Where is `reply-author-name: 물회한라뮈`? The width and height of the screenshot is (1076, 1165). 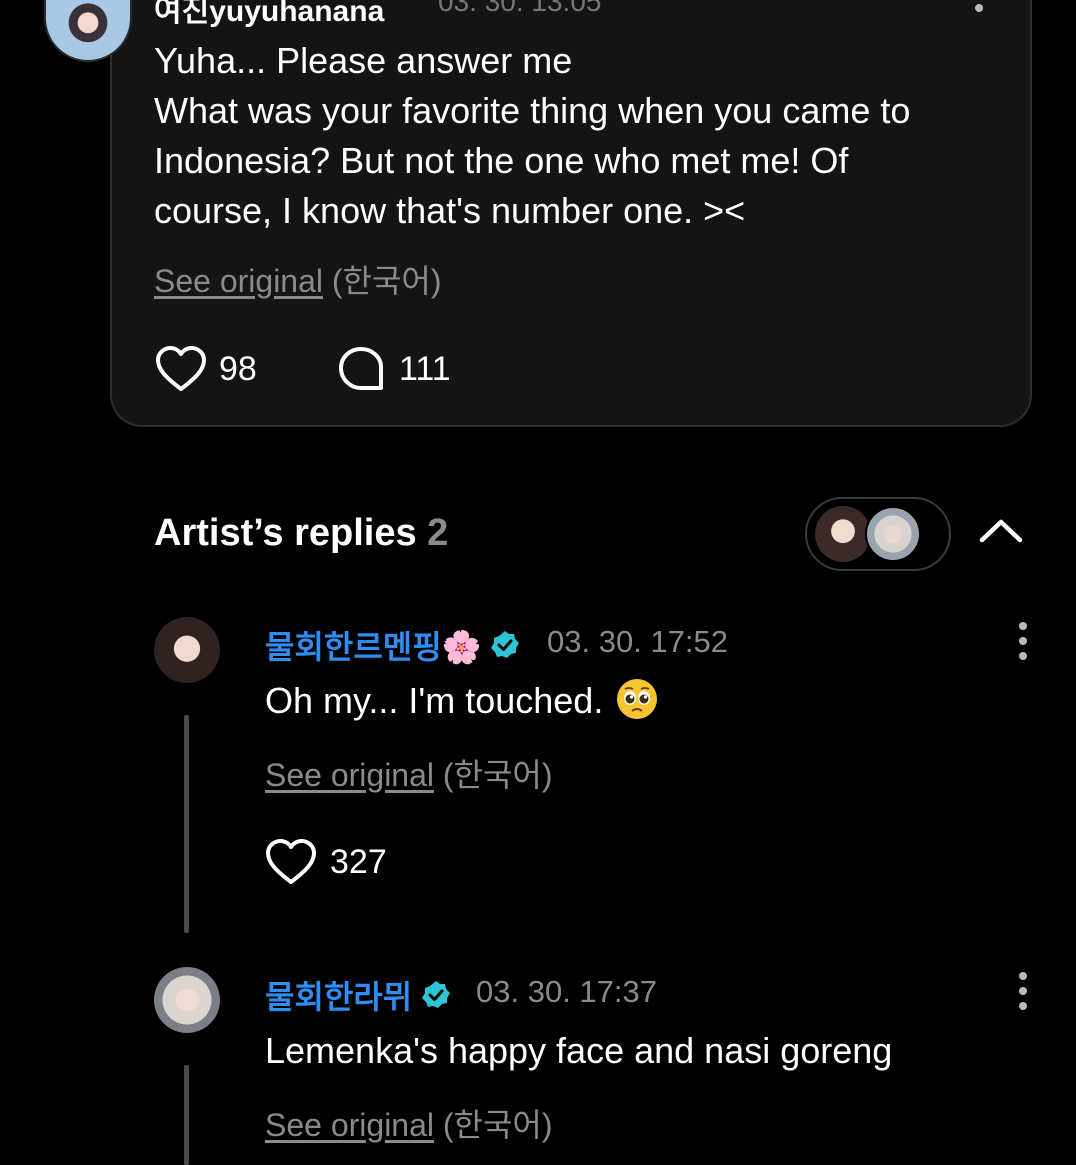
reply-author-name: 물회한라뮈 is located at coordinates (339, 997).